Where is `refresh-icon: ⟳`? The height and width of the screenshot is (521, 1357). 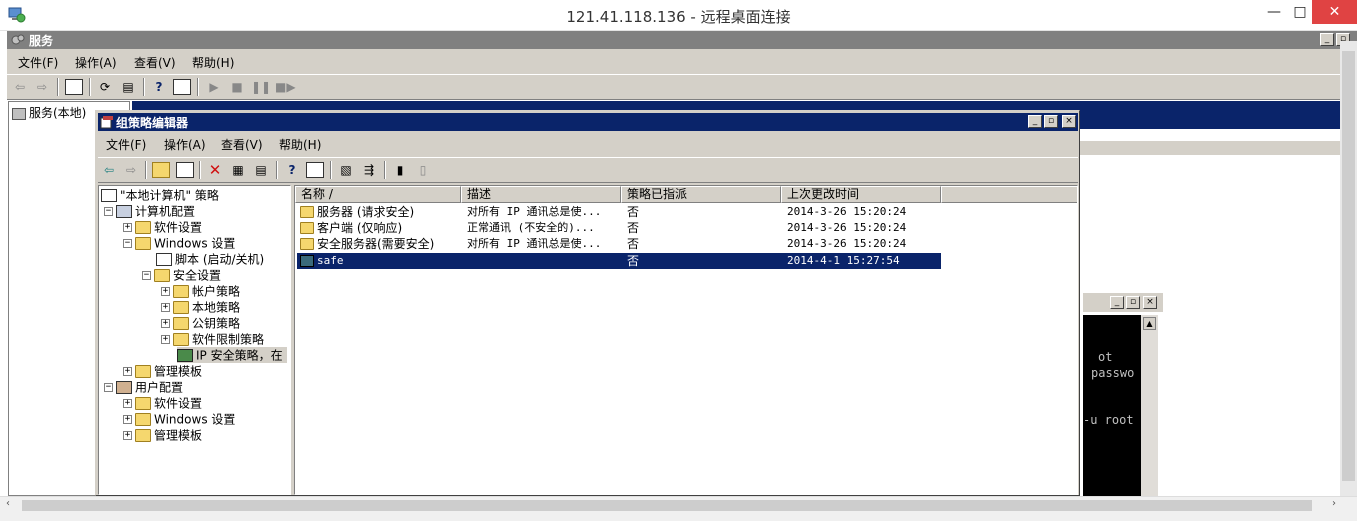 refresh-icon: ⟳ is located at coordinates (105, 87).